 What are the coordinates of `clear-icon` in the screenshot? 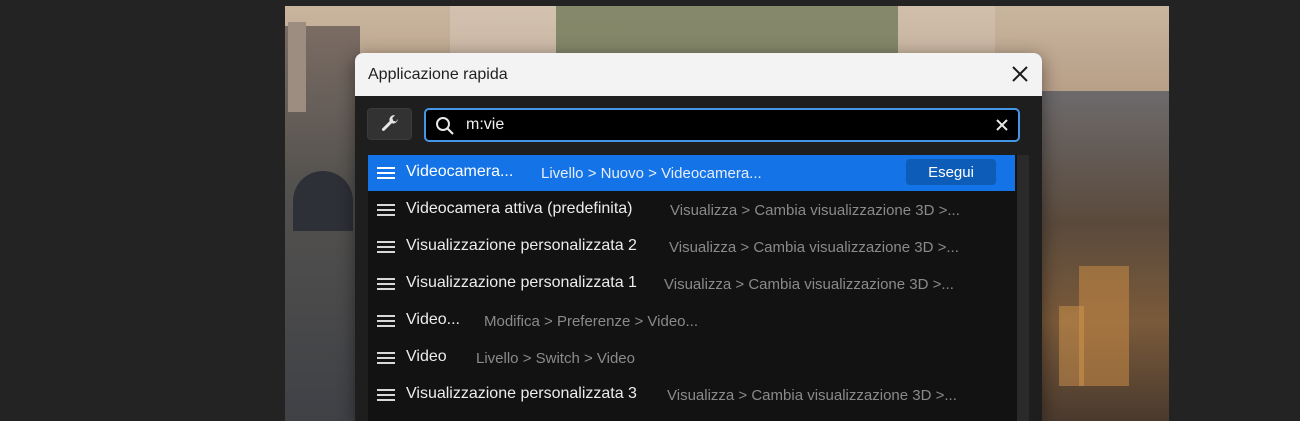 It's located at (1002, 125).